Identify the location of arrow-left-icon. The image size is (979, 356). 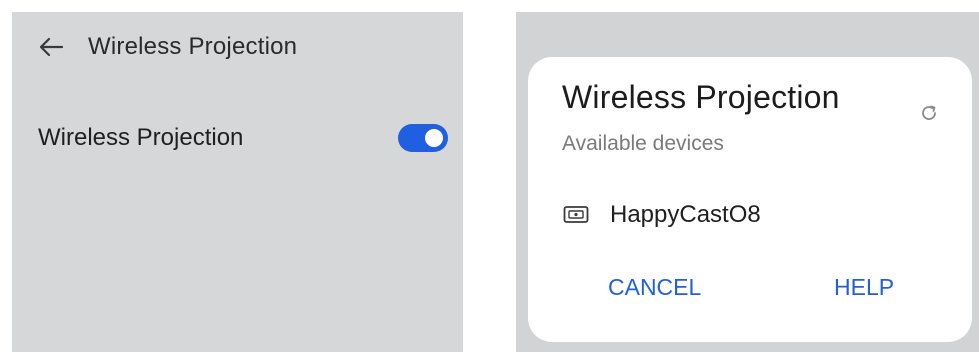
(51, 47).